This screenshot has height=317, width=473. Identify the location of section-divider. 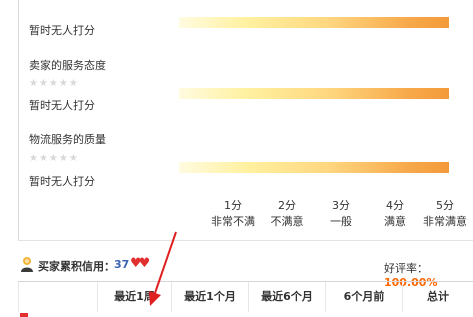
(245, 240).